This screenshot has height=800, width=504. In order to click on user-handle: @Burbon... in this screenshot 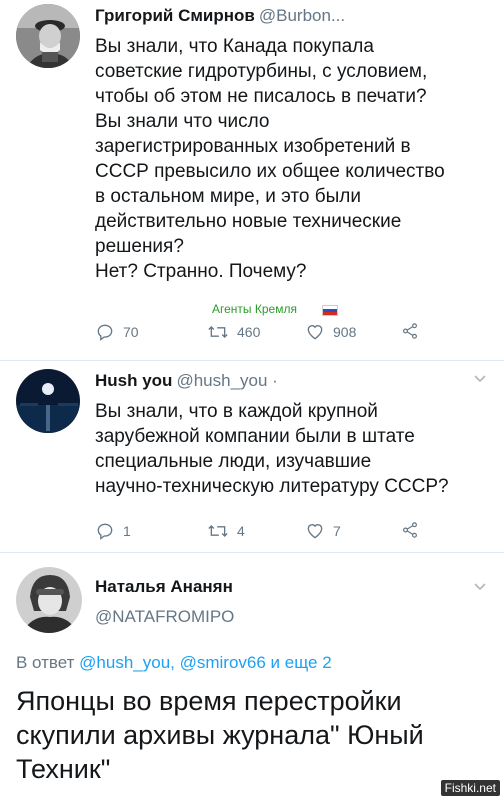, I will do `click(302, 15)`.